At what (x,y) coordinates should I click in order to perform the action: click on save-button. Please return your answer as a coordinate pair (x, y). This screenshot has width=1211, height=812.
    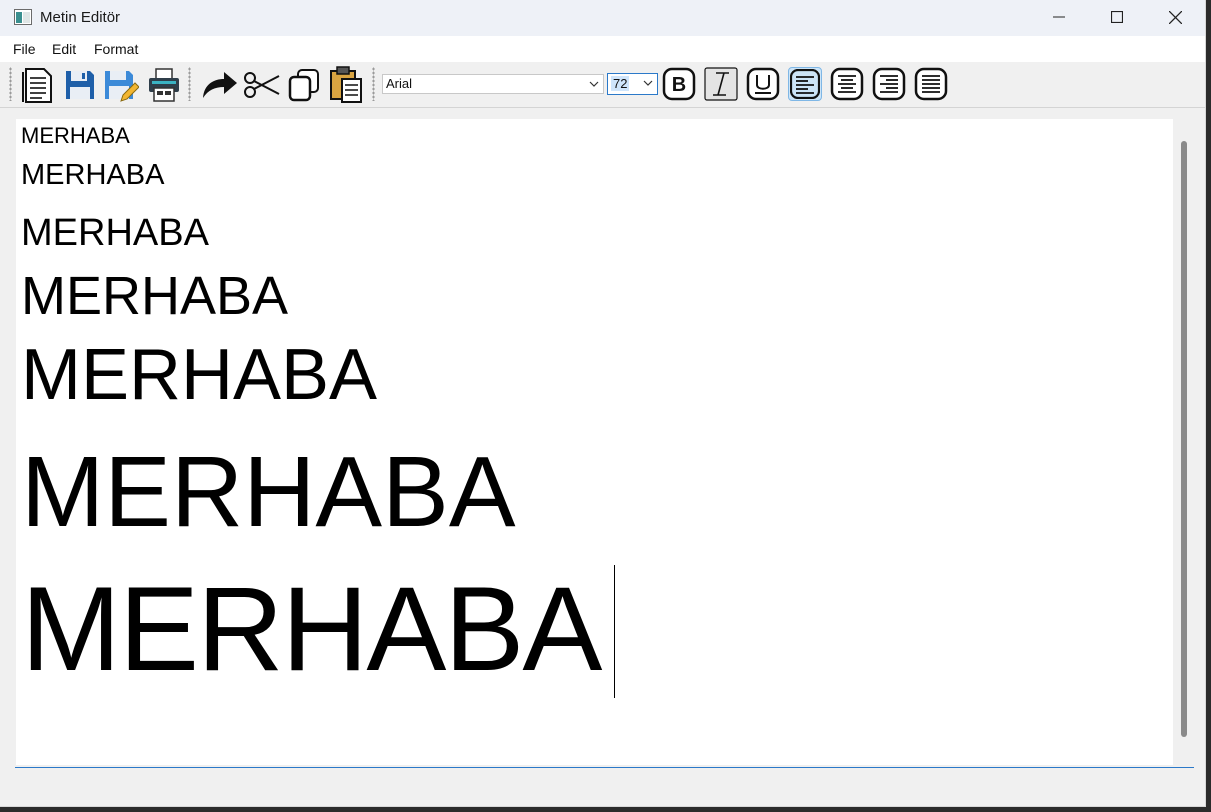
    Looking at the image, I should click on (80, 85).